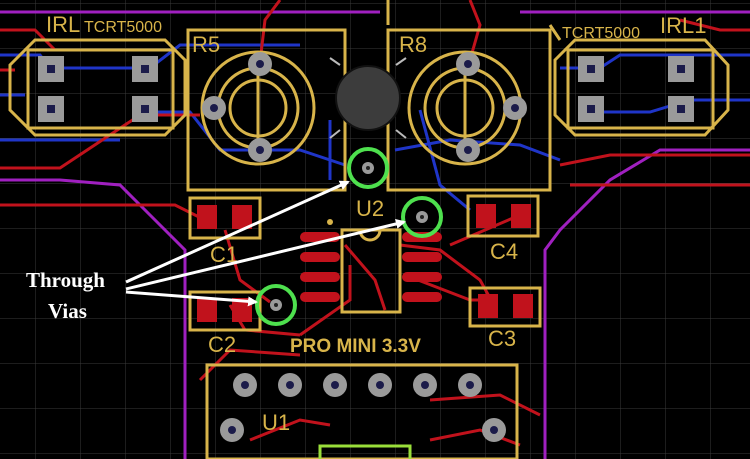 This screenshot has height=459, width=750. Describe the element at coordinates (355, 346) in the screenshot. I see `label-board: PRO MINI 3.3V` at that location.